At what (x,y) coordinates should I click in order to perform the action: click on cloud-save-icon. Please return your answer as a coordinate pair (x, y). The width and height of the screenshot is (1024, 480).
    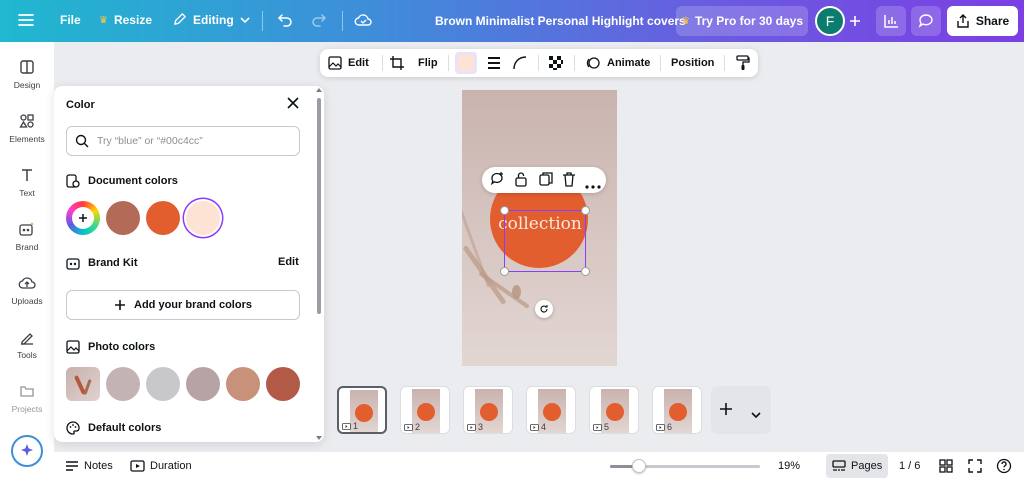
    Looking at the image, I should click on (363, 20).